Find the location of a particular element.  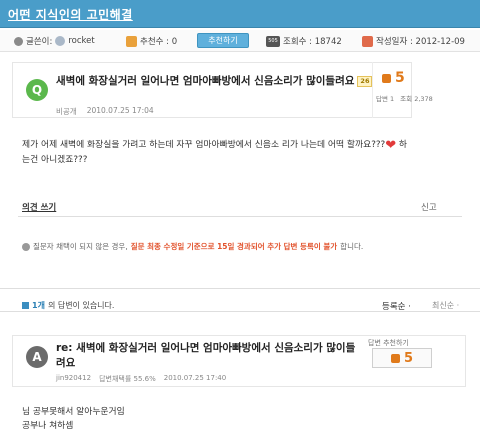

question-sub-info: 비공개 2010.07.25 17:04 is located at coordinates (105, 111).